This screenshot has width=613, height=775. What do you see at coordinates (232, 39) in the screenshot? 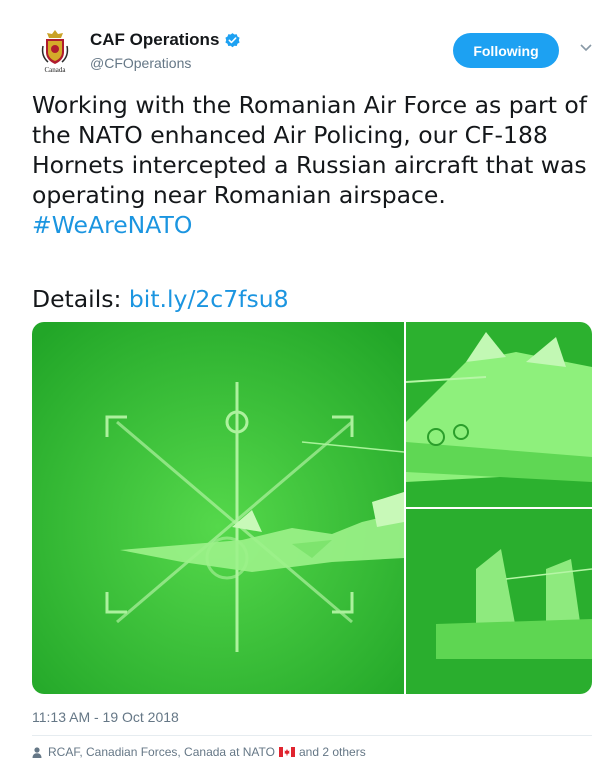
I see `verified-badge-icon` at bounding box center [232, 39].